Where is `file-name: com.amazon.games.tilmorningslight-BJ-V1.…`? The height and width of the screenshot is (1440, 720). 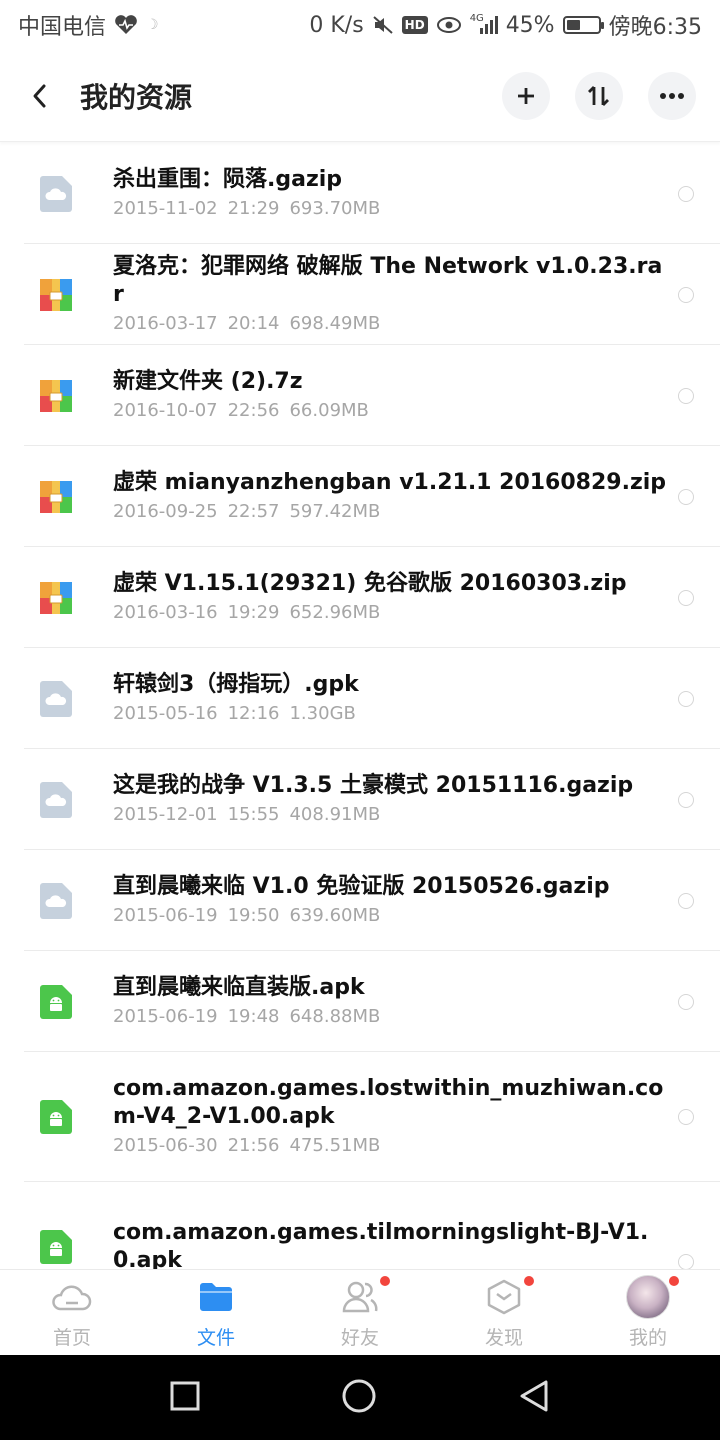 file-name: com.amazon.games.tilmorningslight-BJ-V1.… is located at coordinates (381, 1244).